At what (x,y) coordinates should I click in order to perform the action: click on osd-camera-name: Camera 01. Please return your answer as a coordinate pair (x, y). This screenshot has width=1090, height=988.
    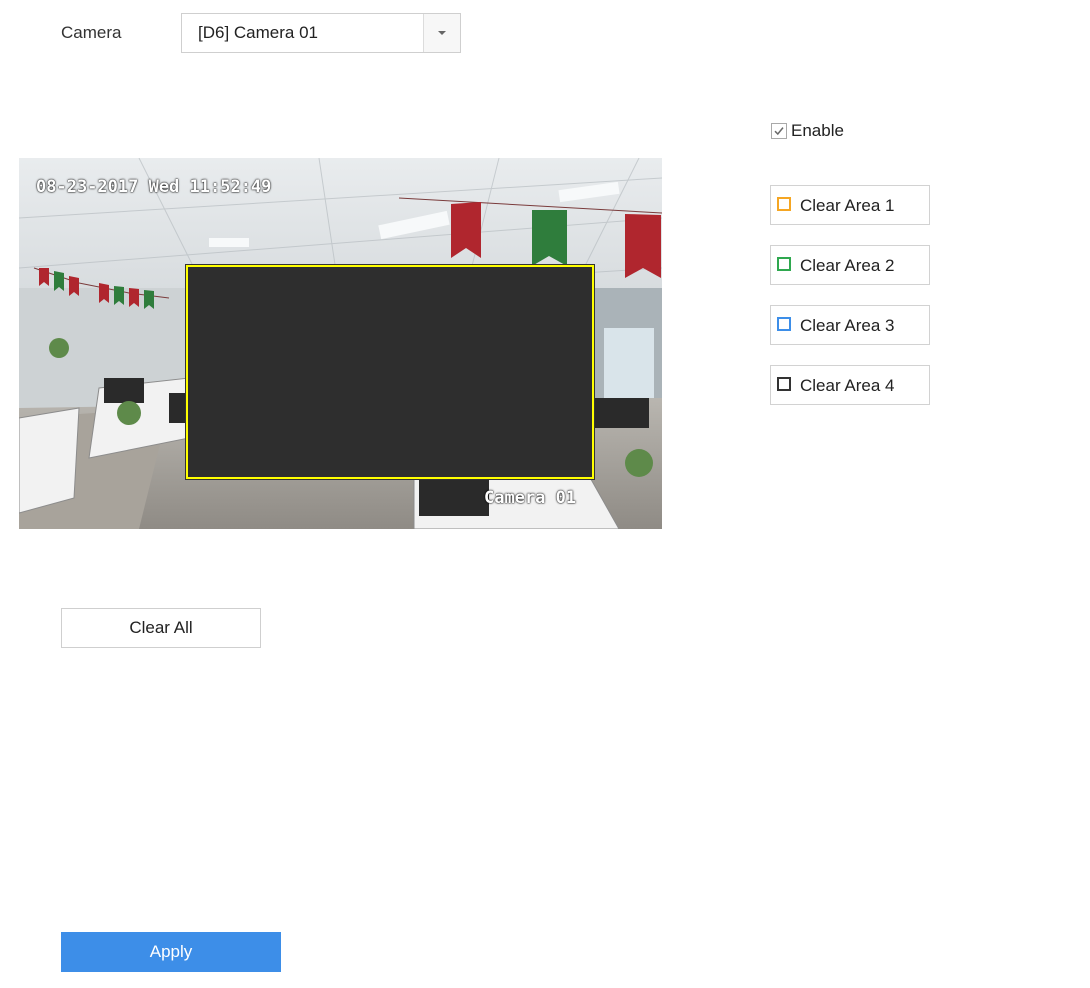
    Looking at the image, I should click on (530, 498).